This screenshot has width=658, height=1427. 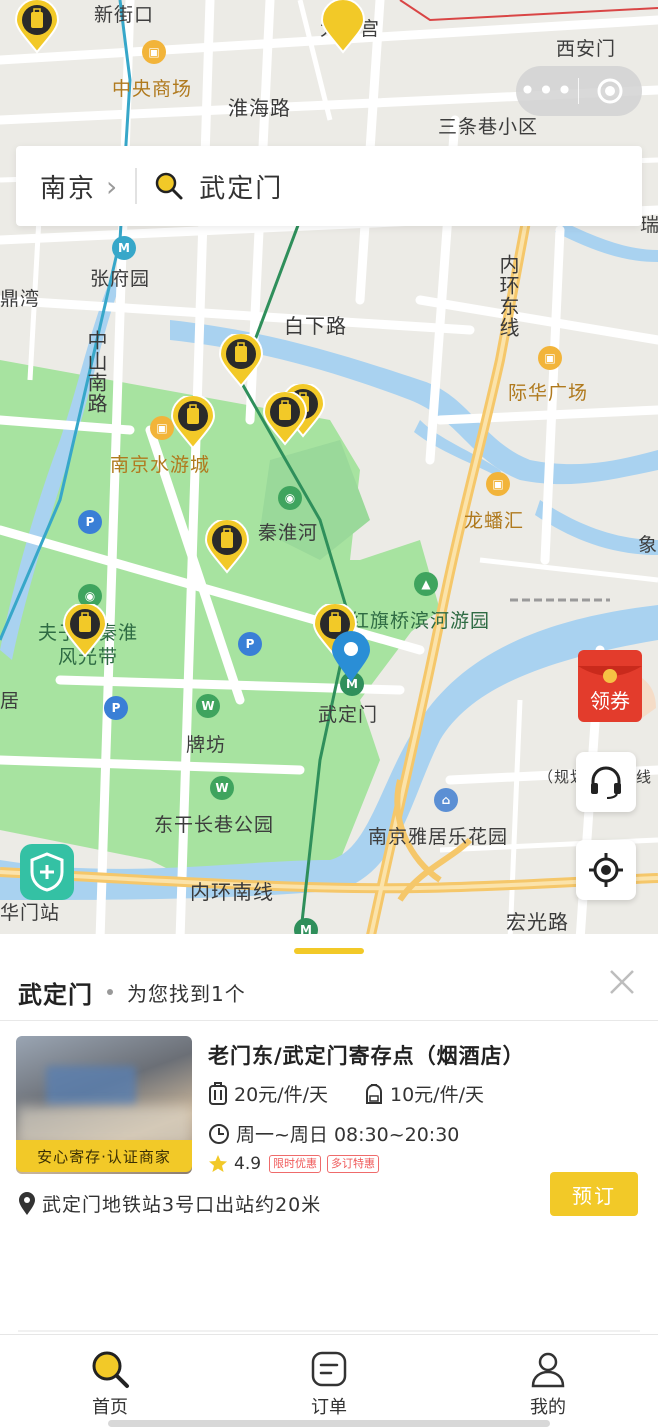 What do you see at coordinates (348, 715) in the screenshot?
I see `map-label: 武定门` at bounding box center [348, 715].